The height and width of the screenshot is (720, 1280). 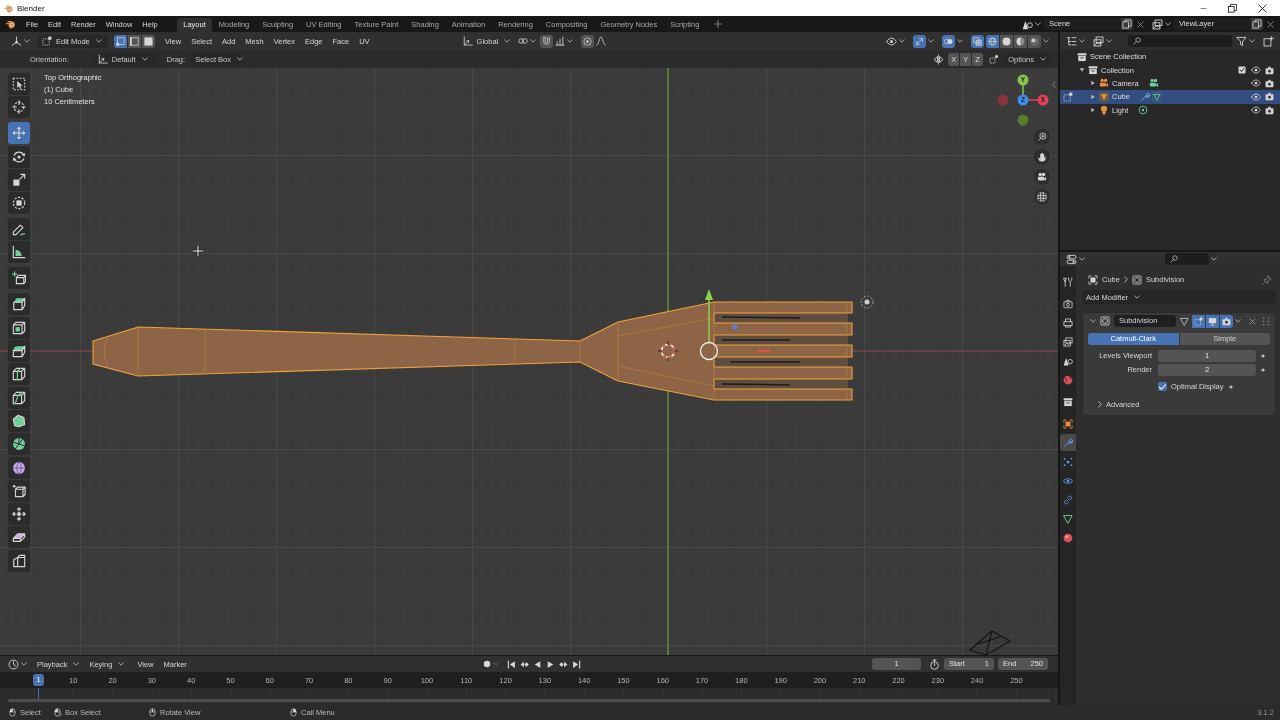 I want to click on move-gizmo, so click(x=735, y=325).